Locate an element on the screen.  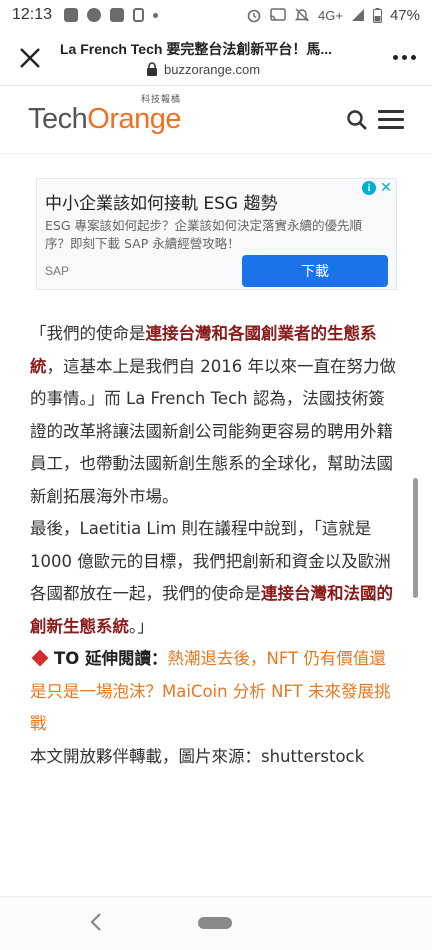
logo-chinese-text: 科技報橘 is located at coordinates (160, 100).